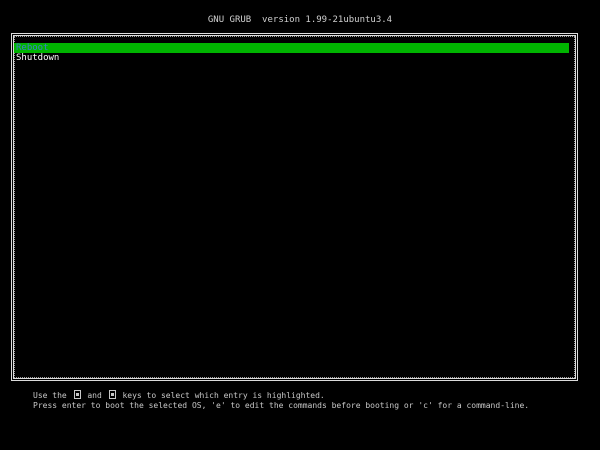 Image resolution: width=600 pixels, height=450 pixels. Describe the element at coordinates (291, 58) in the screenshot. I see `menu-entry-shutdown: Shutdown` at that location.